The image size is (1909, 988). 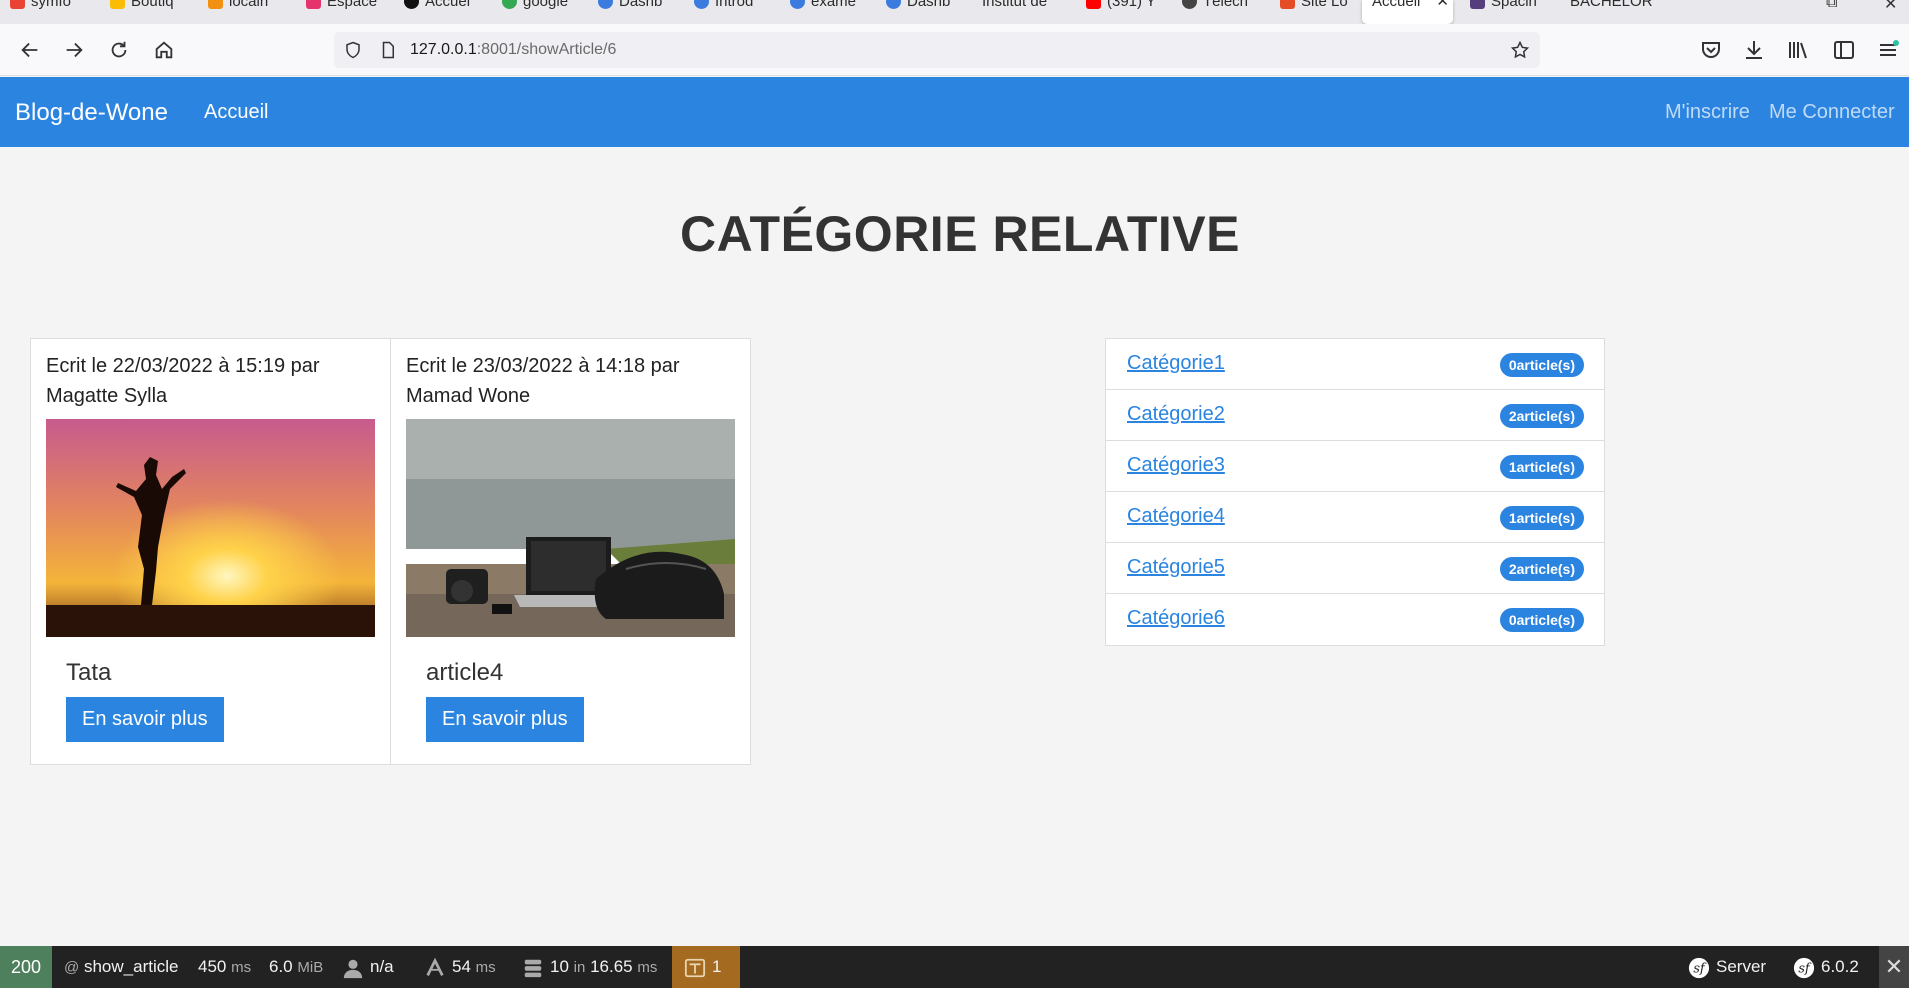 What do you see at coordinates (345, 12) in the screenshot?
I see `browser-tab: Espace` at bounding box center [345, 12].